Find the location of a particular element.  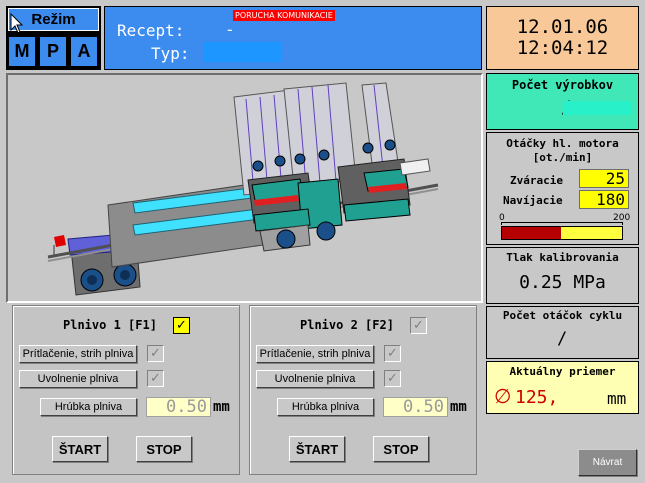

diameter-value: 125, is located at coordinates (537, 397).